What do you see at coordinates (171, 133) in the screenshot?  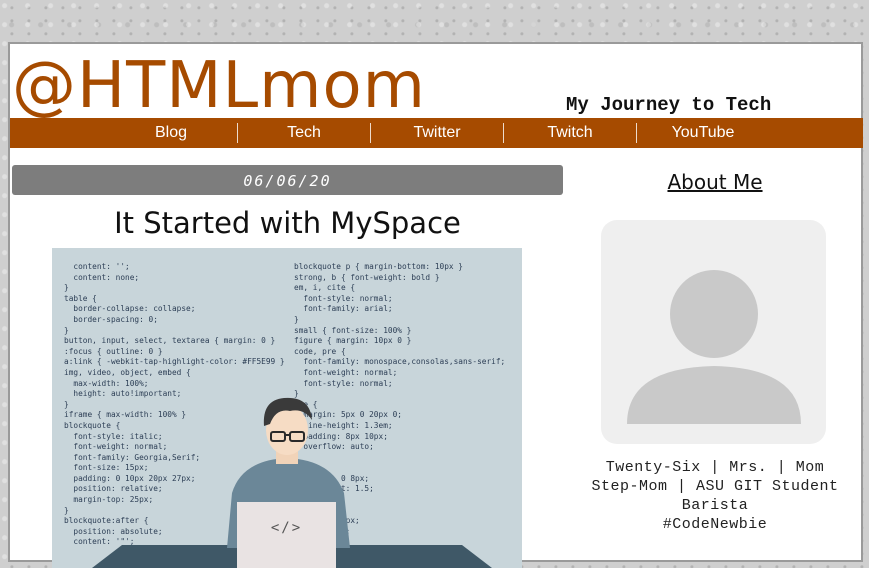 I see `nav-link-blog: Blog` at bounding box center [171, 133].